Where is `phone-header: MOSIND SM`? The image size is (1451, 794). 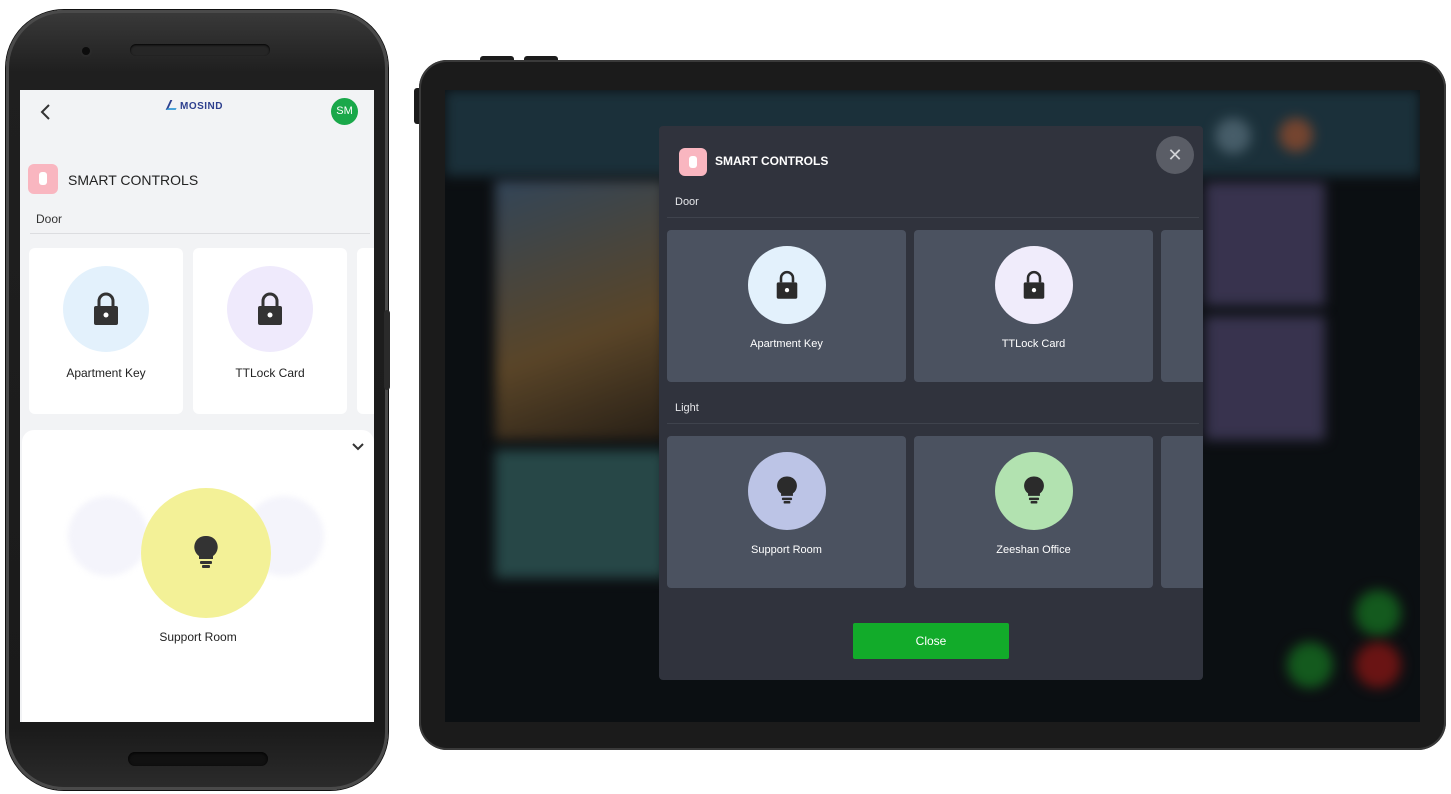 phone-header: MOSIND SM is located at coordinates (197, 114).